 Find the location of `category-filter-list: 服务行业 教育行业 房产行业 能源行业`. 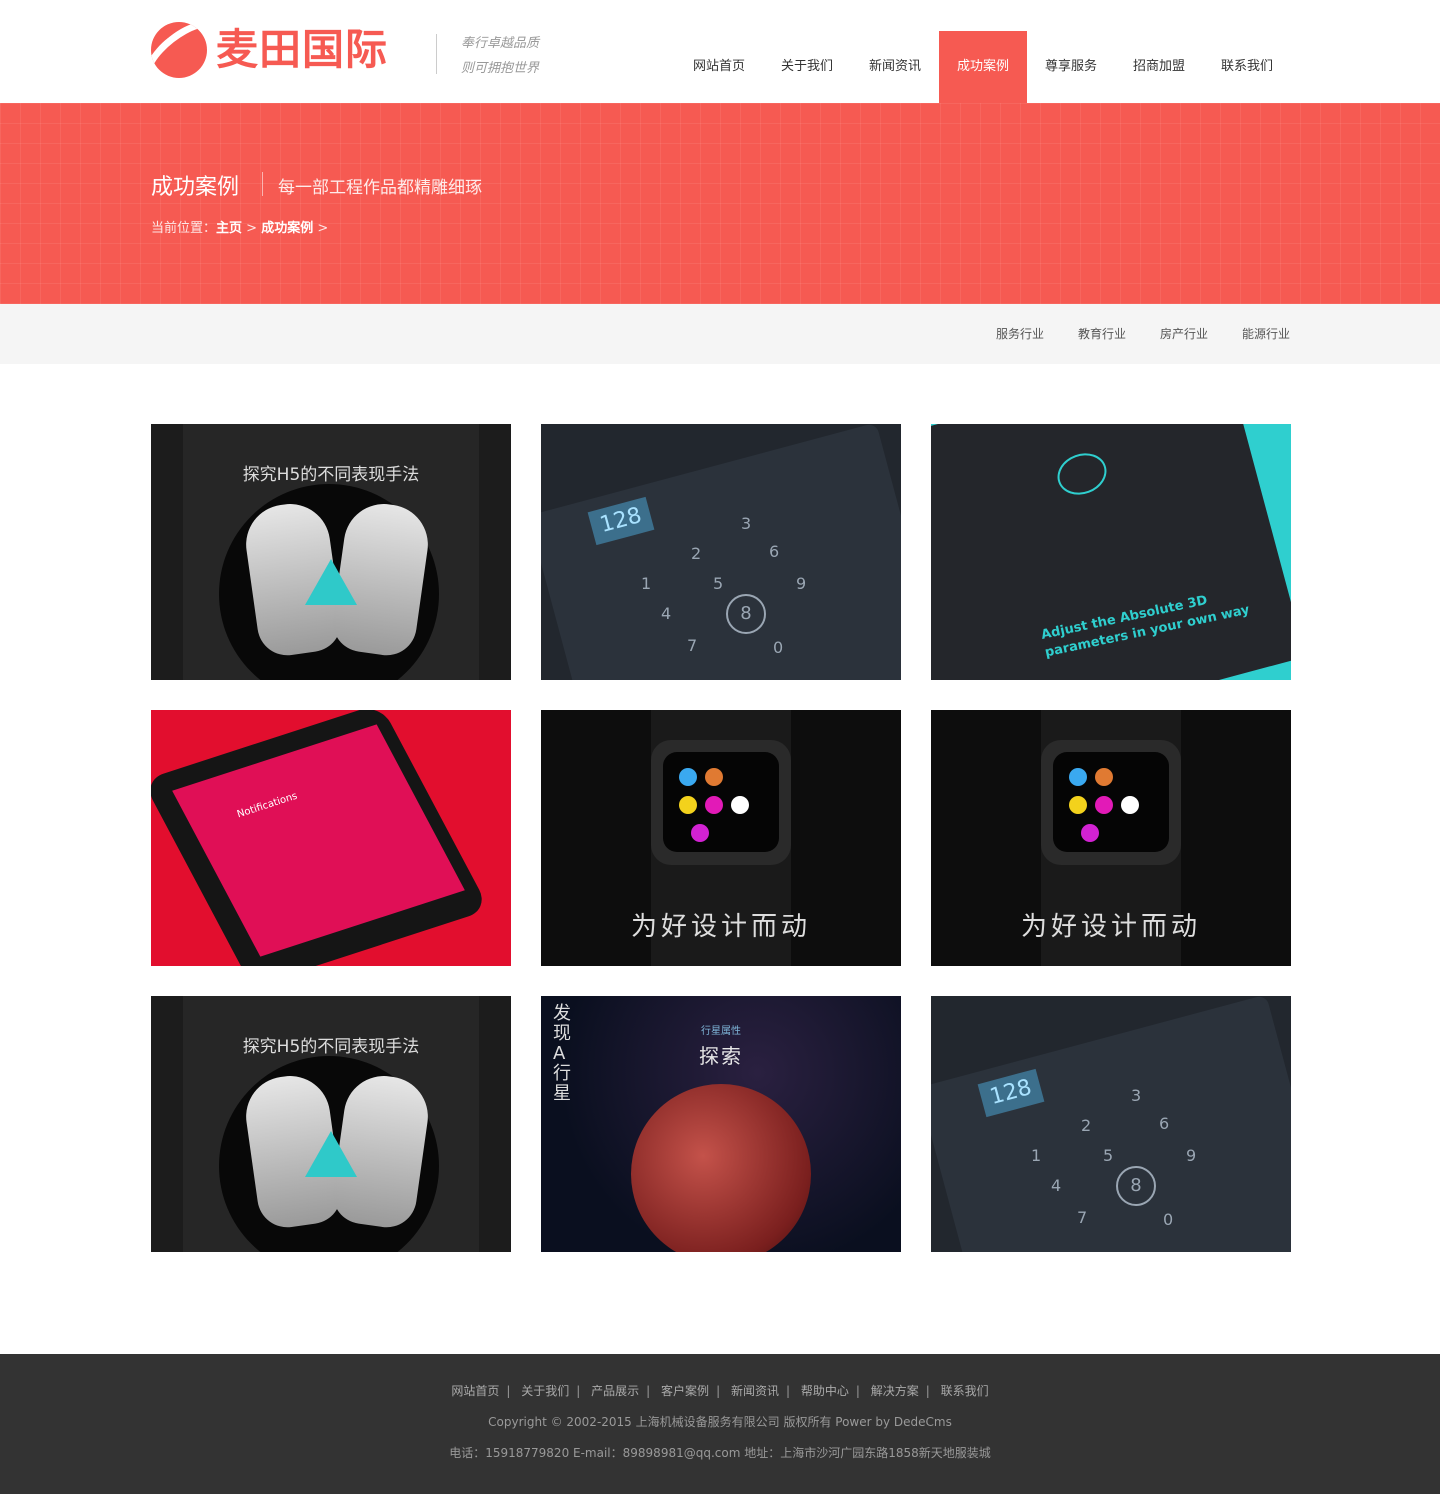

category-filter-list: 服务行业 教育行业 房产行业 能源行业 is located at coordinates (1126, 334).